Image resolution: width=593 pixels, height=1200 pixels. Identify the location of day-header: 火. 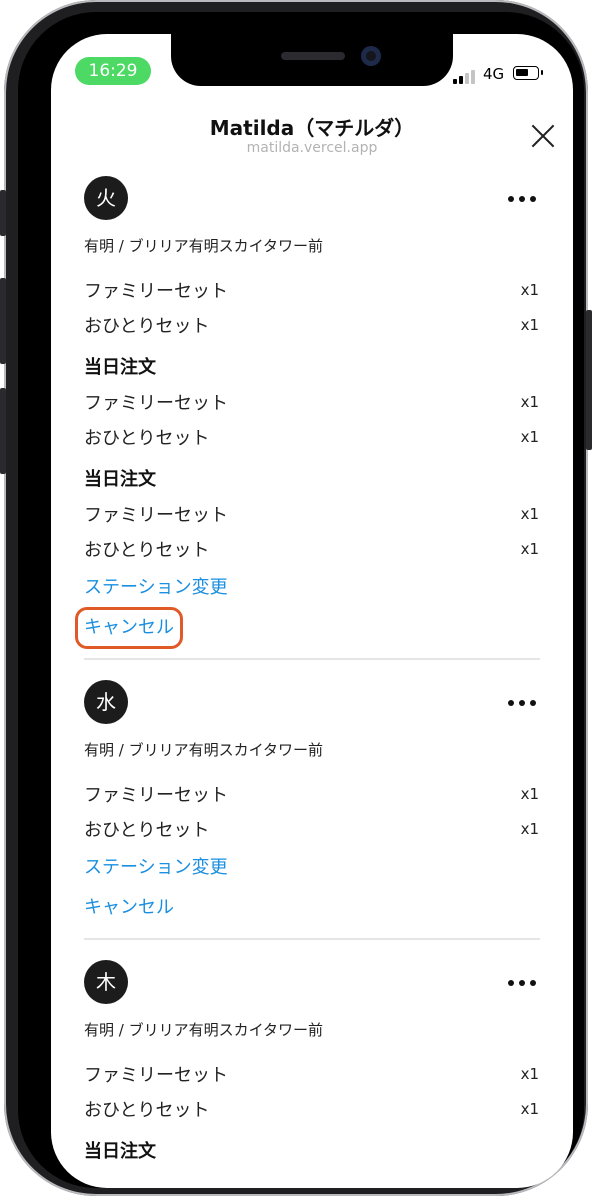
(312, 199).